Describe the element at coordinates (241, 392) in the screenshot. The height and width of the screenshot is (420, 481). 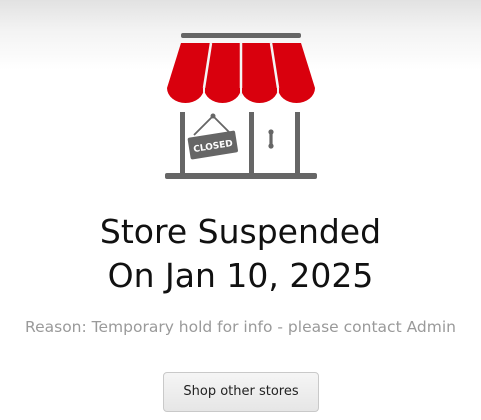
I see `shop-other-stores-button: Shop other stores` at that location.